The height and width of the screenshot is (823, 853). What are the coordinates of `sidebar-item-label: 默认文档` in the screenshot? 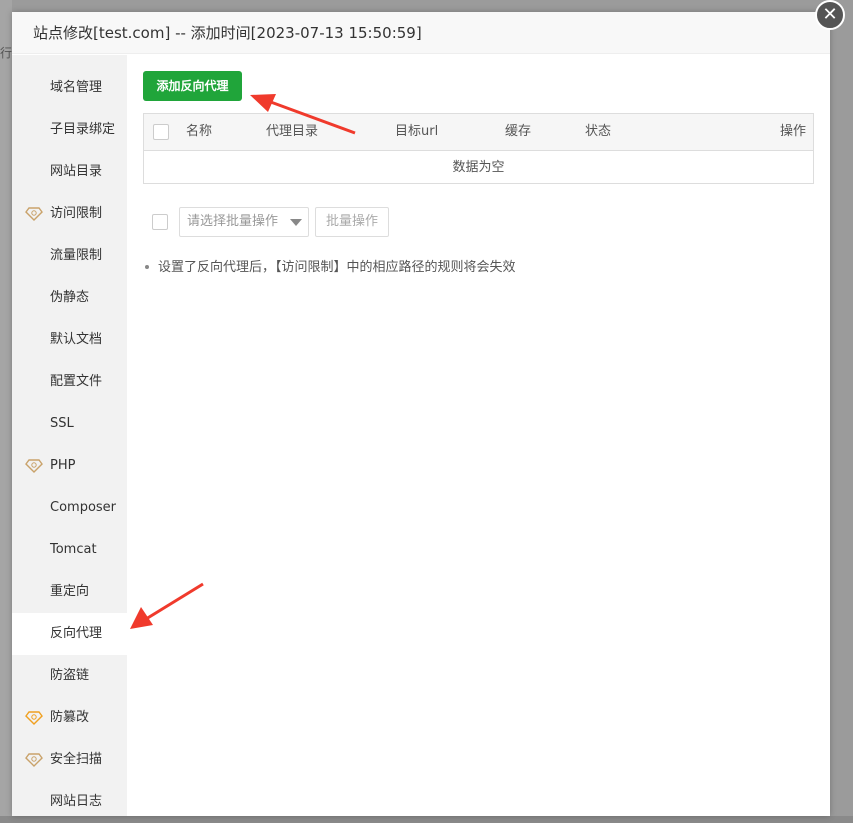 It's located at (76, 339).